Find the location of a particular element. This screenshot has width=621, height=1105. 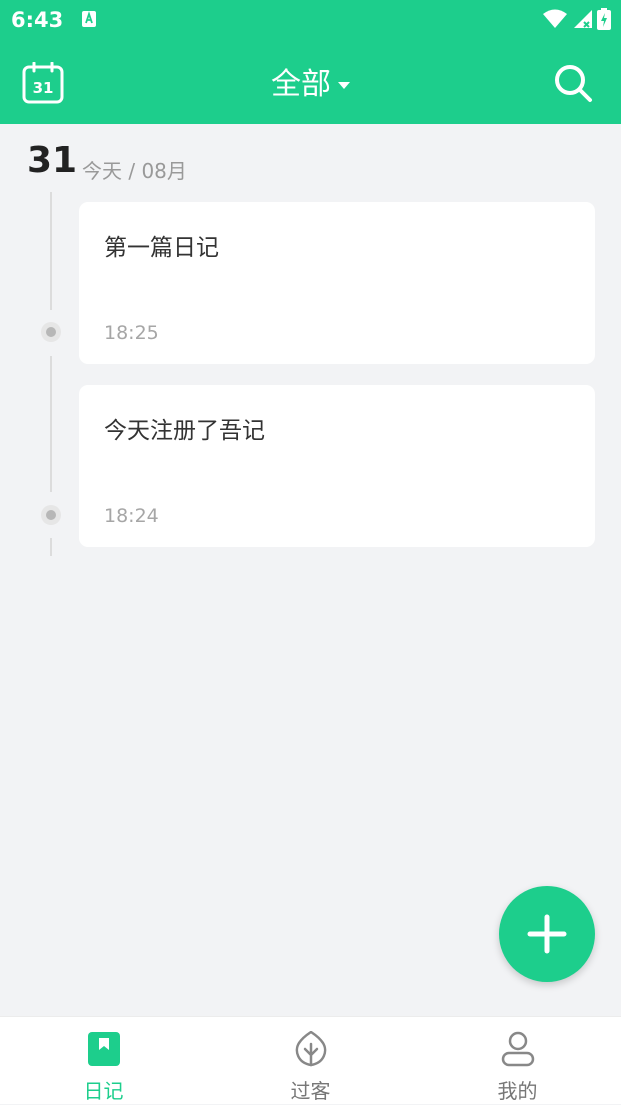

entry-time: 18:24 is located at coordinates (131, 516).